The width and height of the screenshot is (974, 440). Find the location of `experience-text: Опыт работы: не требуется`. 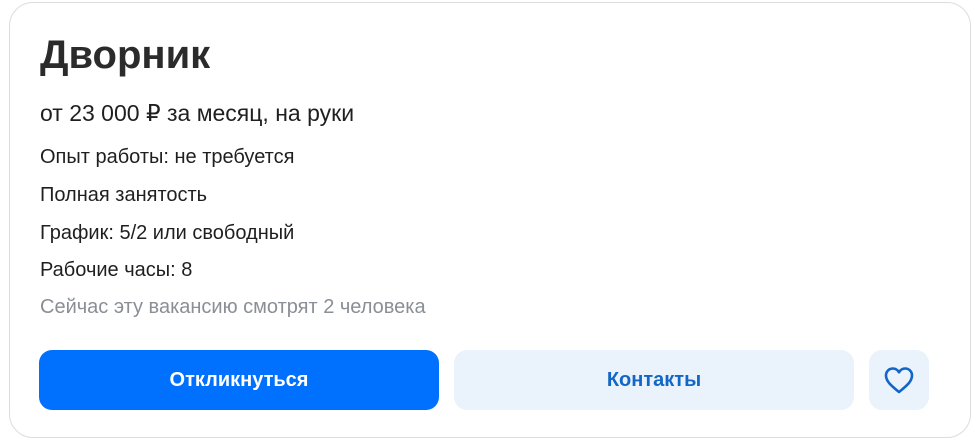

experience-text: Опыт работы: не требуется is located at coordinates (167, 157).